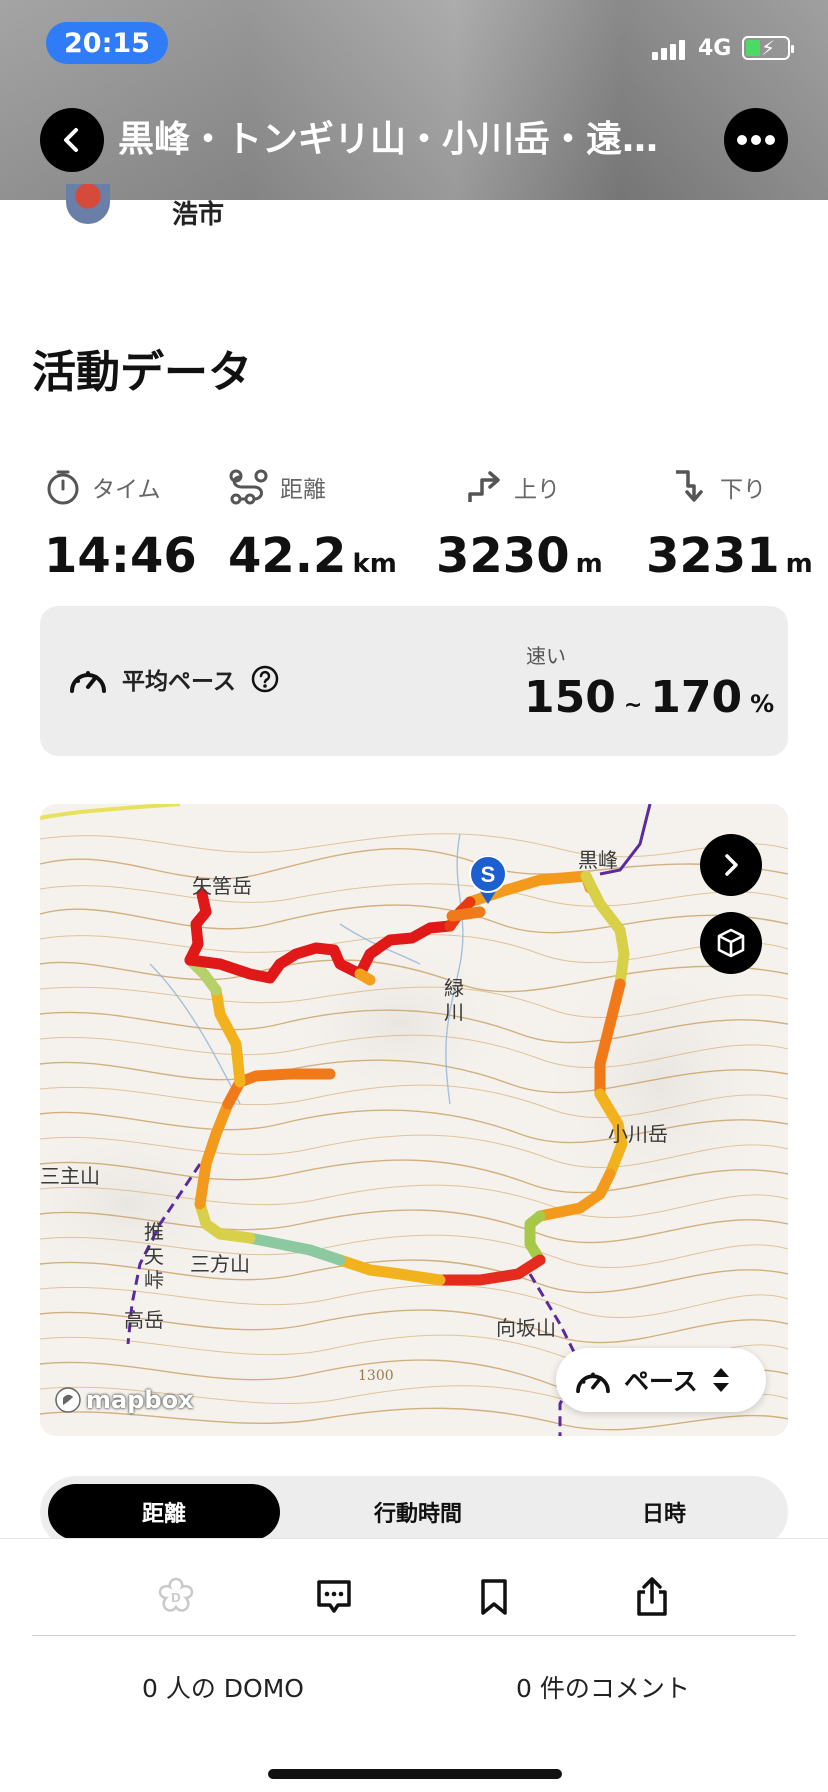 Image resolution: width=828 pixels, height=1792 pixels. I want to click on stat-descent-value: 3231, so click(713, 556).